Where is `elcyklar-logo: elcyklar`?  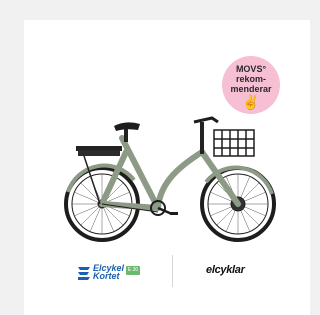
elcyklar-logo: elcyklar is located at coordinates (225, 270).